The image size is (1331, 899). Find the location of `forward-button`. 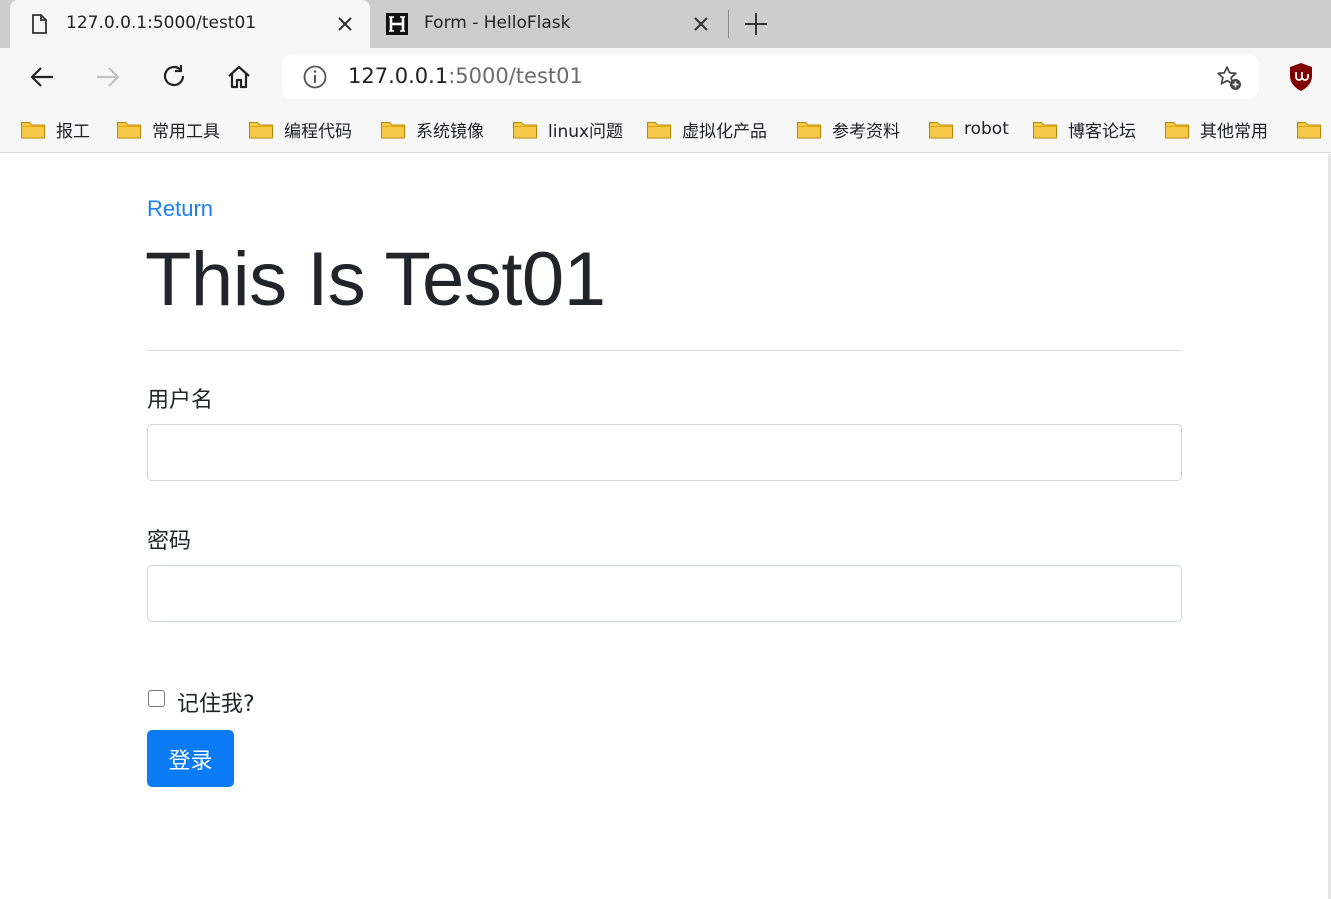

forward-button is located at coordinates (108, 77).